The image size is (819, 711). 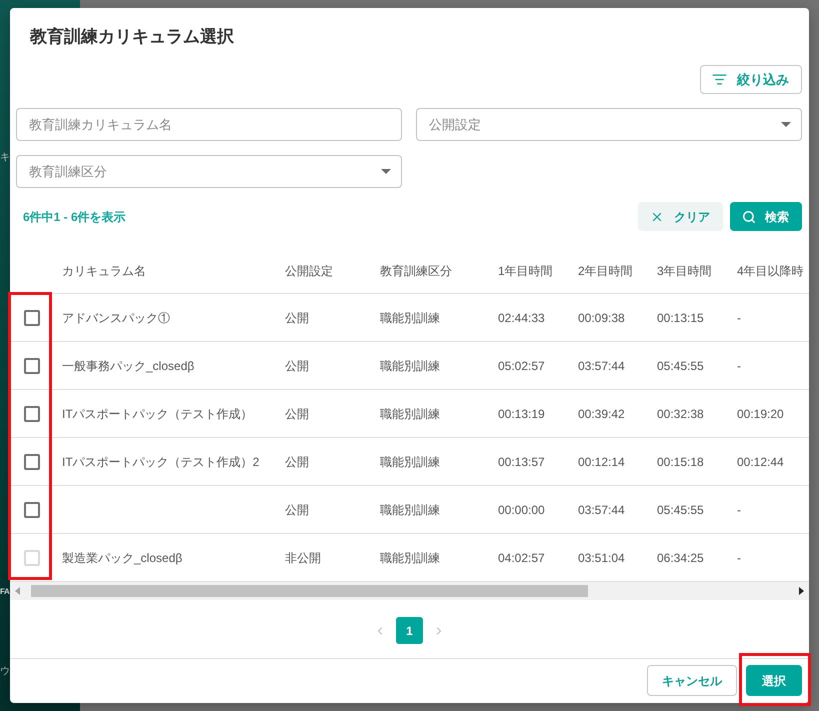 What do you see at coordinates (774, 680) in the screenshot?
I see `select-button: 選択` at bounding box center [774, 680].